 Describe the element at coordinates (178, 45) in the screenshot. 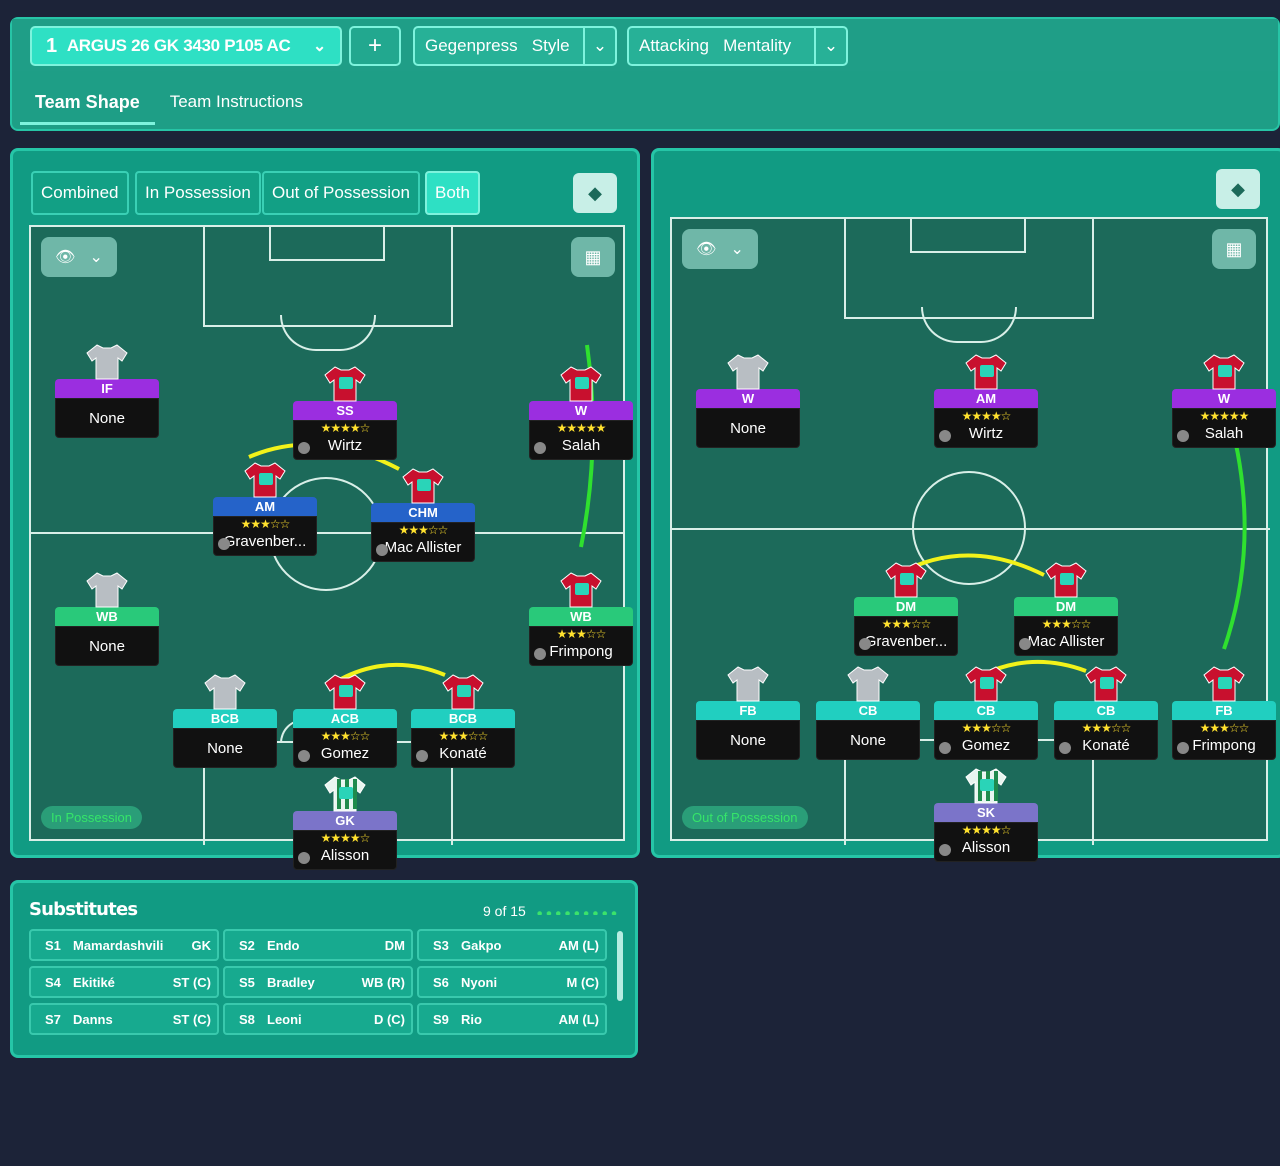

I see `tactic-name: ARGUS 26 GK 3430 P105 AC` at that location.